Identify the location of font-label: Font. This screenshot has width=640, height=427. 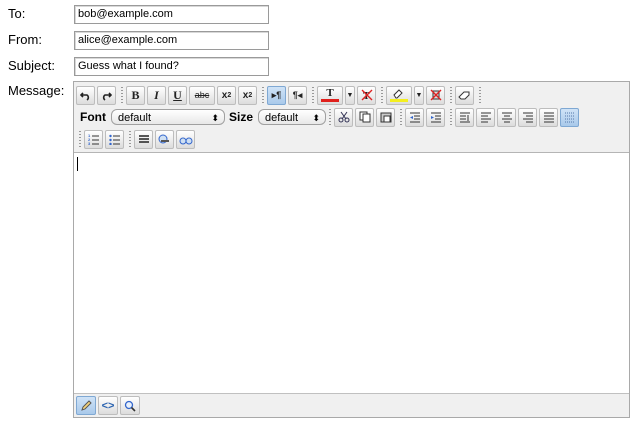
(93, 117).